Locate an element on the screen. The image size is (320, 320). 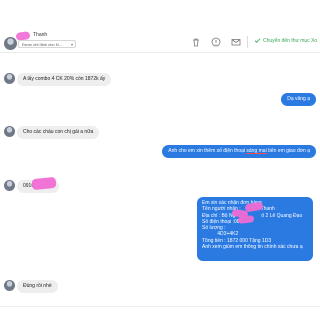
incoming-message: Cho các cháu con chị gái a nữa is located at coordinates (58, 132).